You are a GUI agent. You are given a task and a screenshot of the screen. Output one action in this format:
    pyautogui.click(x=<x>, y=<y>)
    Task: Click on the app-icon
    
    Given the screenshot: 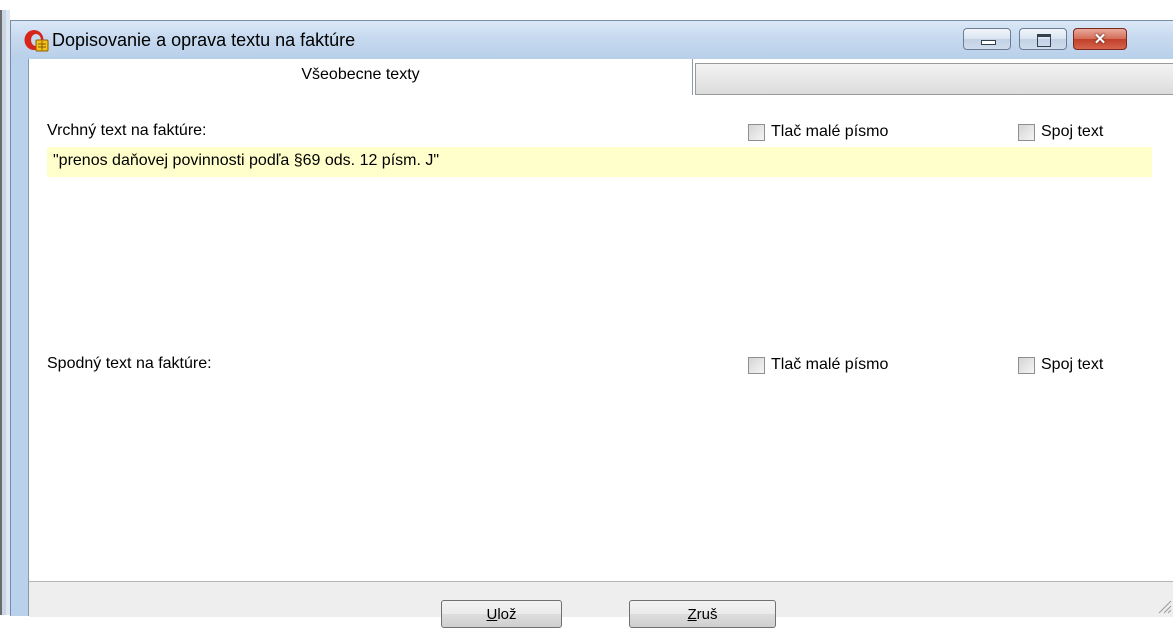 What is the action you would take?
    pyautogui.click(x=36, y=41)
    